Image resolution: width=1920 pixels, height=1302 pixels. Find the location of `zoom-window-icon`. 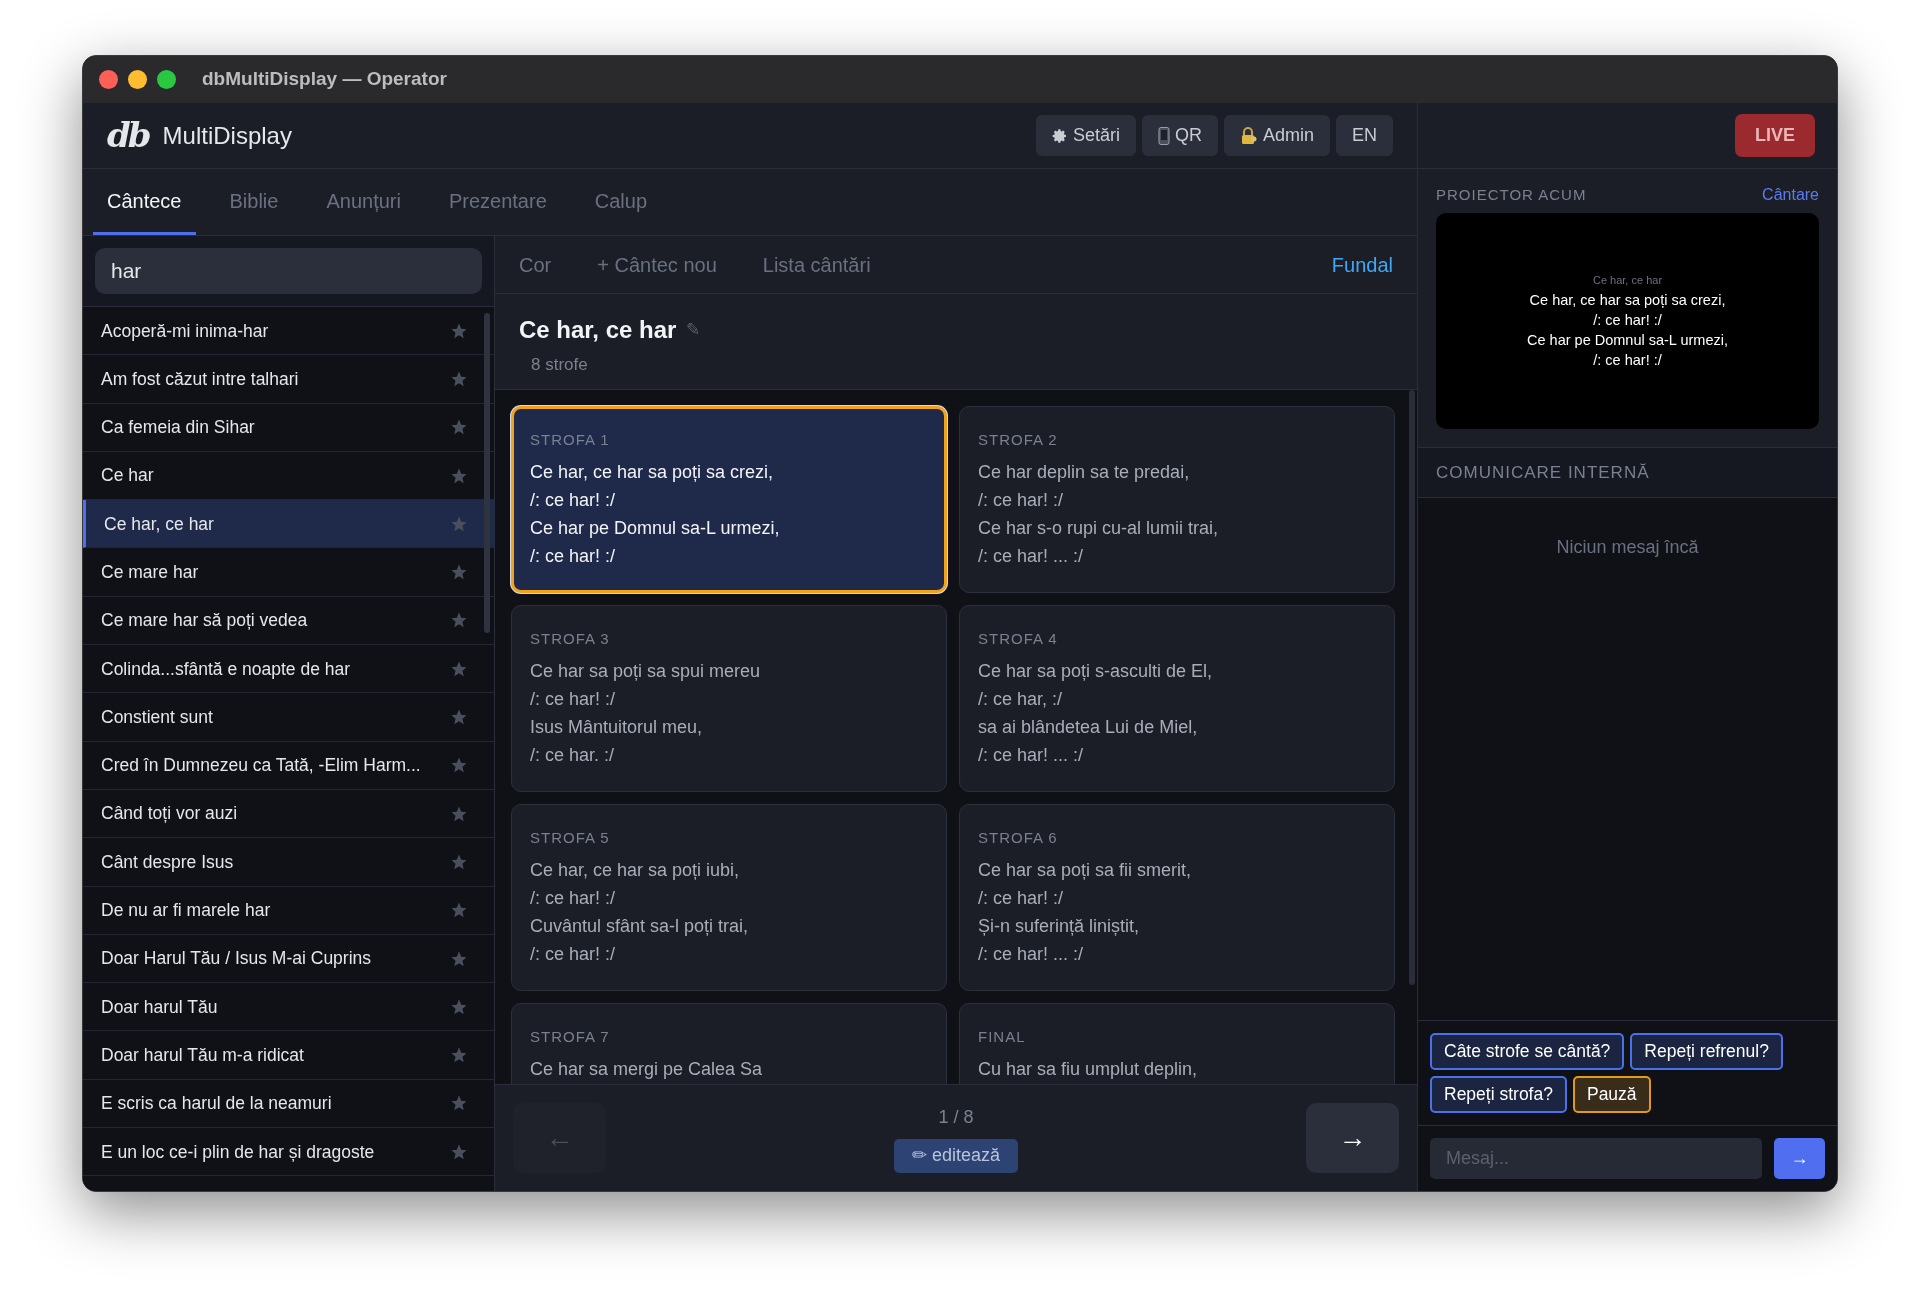

zoom-window-icon is located at coordinates (166, 79).